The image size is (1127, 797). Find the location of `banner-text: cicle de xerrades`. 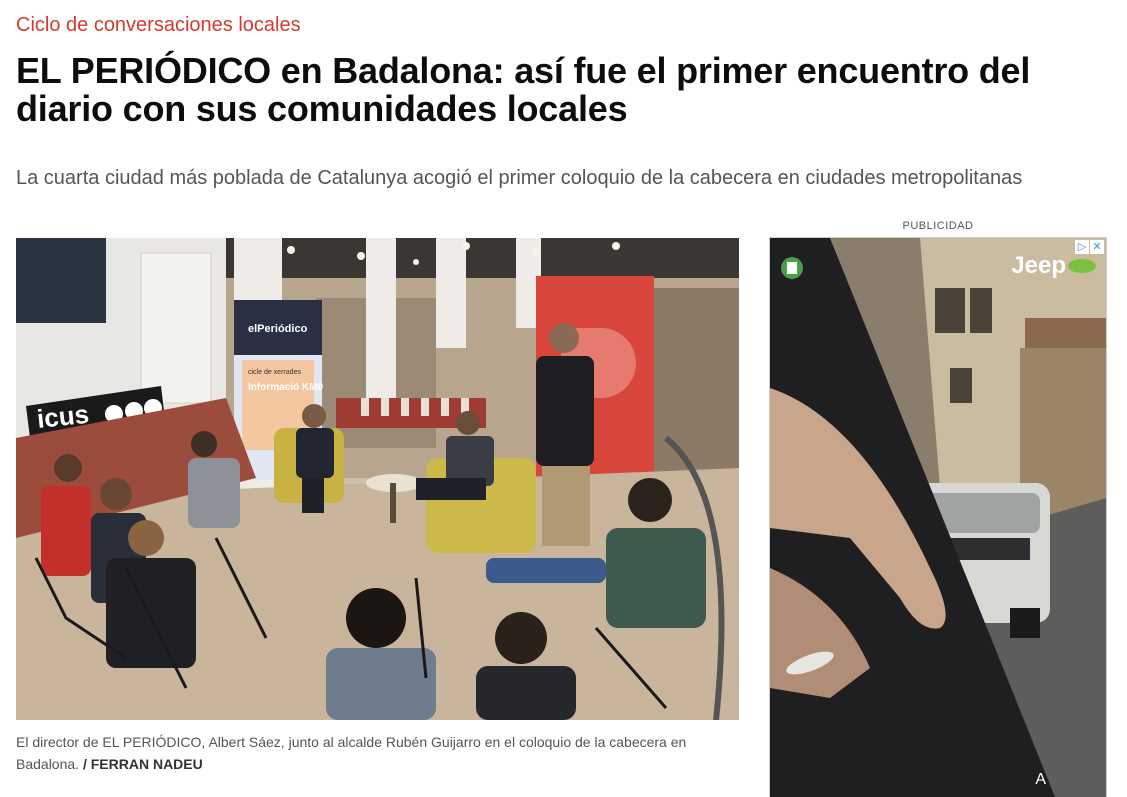

banner-text: cicle de xerrades is located at coordinates (274, 372).